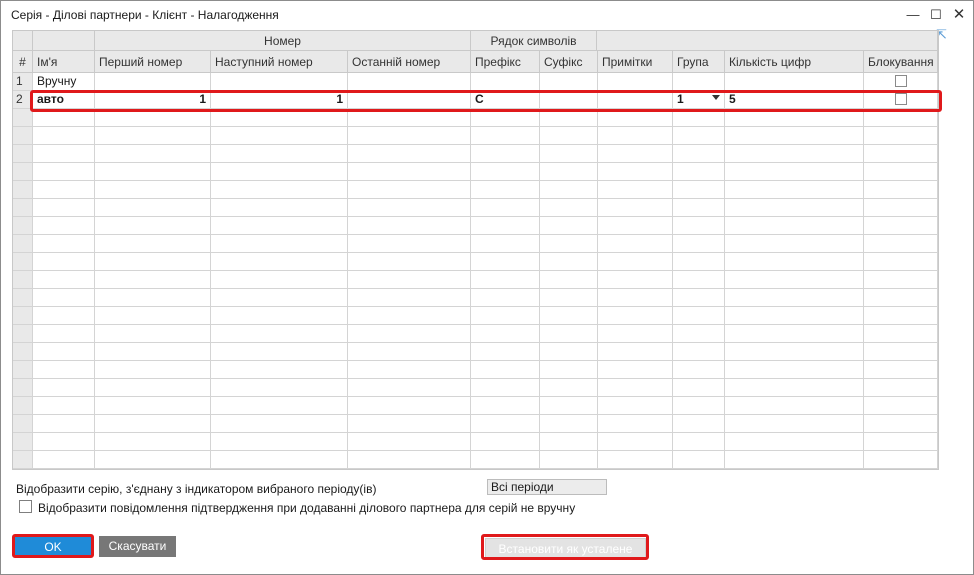 Image resolution: width=974 pixels, height=575 pixels. I want to click on cancel-button: Скасувати, so click(137, 546).